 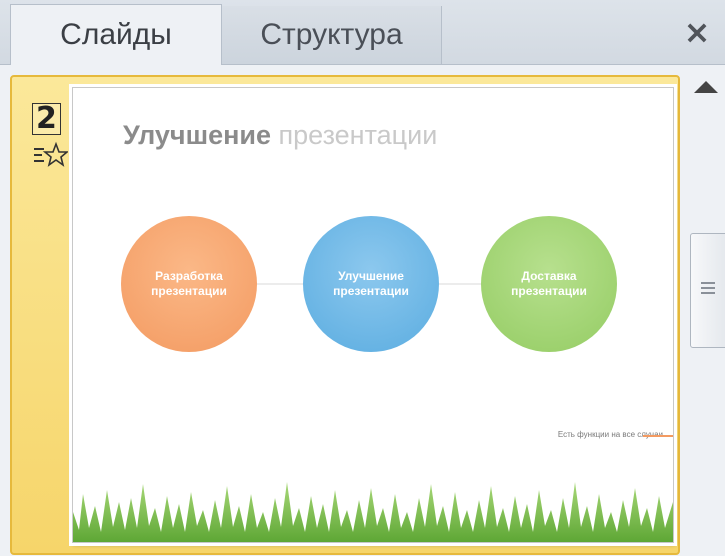 What do you see at coordinates (46, 119) in the screenshot?
I see `slide-number: 2` at bounding box center [46, 119].